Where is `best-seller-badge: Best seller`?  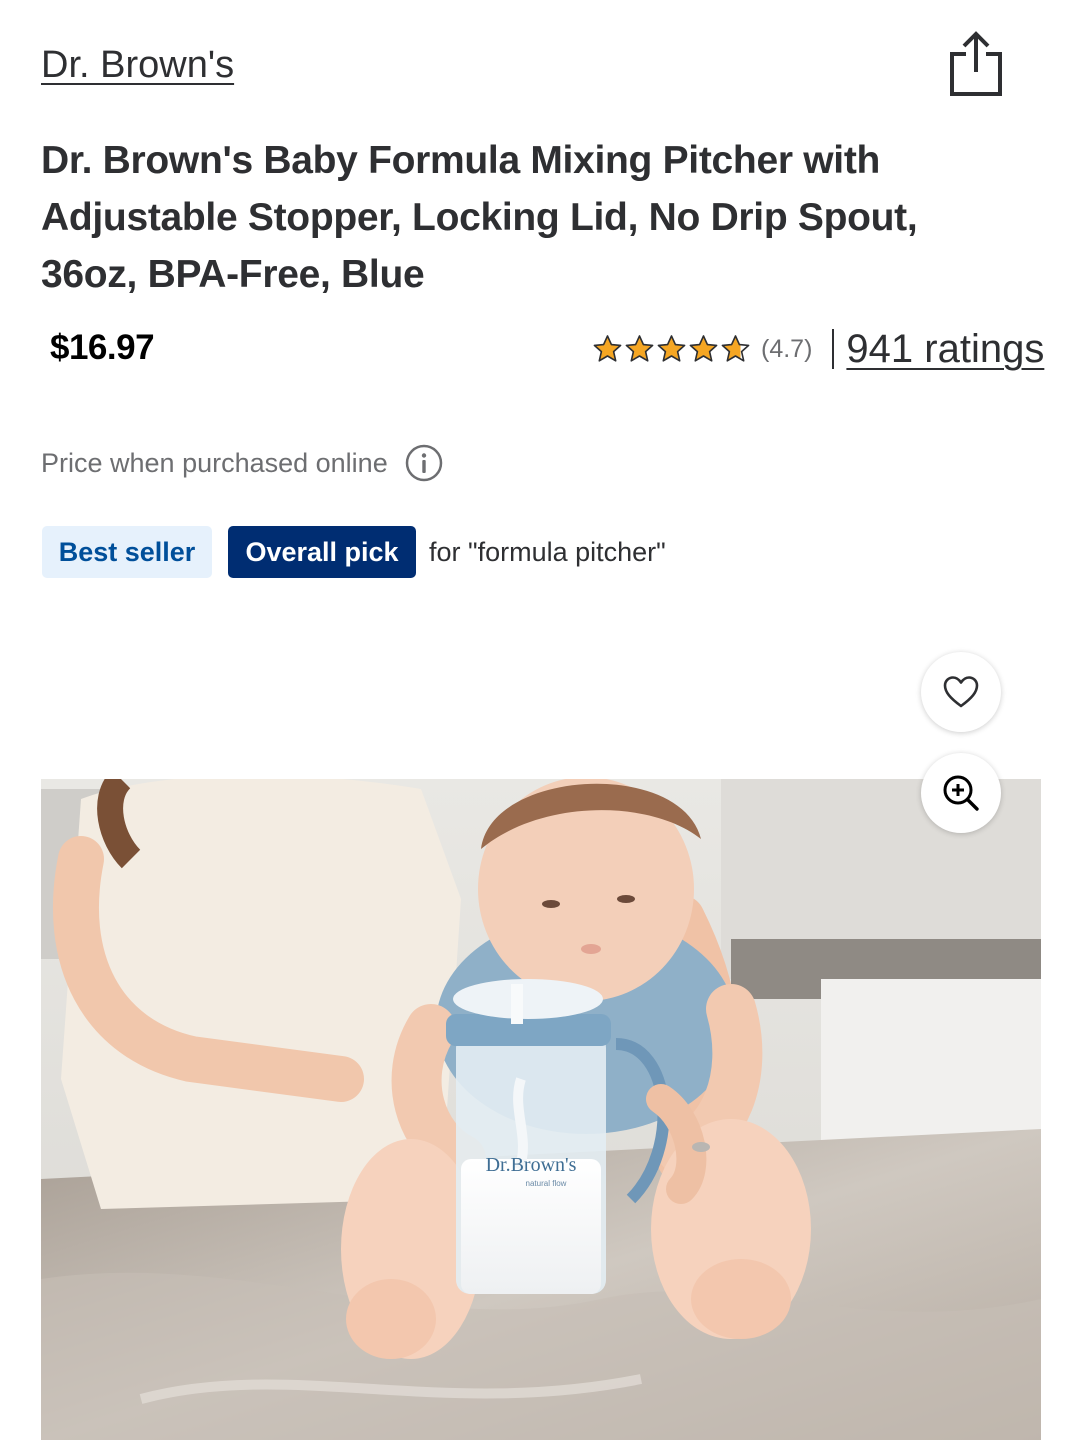 best-seller-badge: Best seller is located at coordinates (127, 552).